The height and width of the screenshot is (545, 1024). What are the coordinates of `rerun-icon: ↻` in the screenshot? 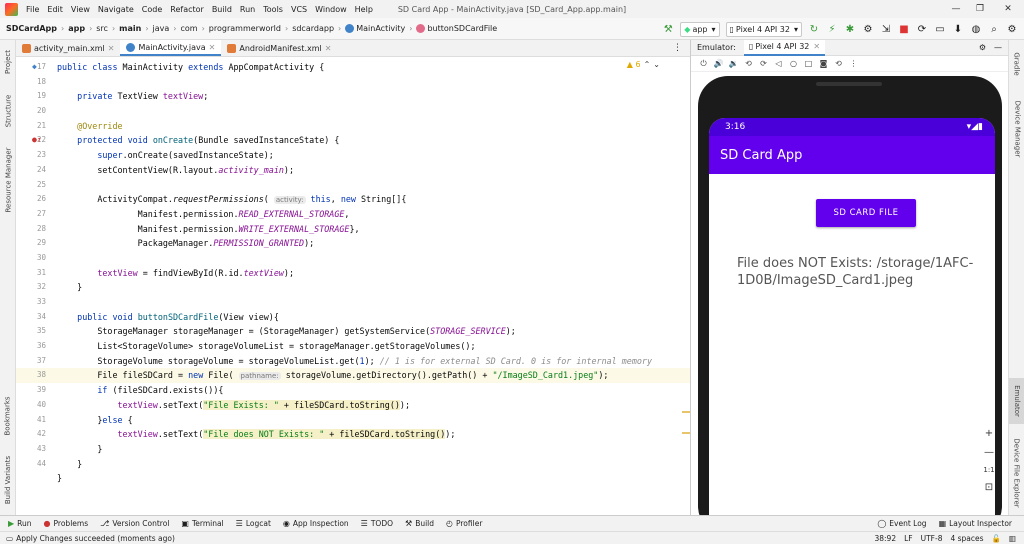 It's located at (814, 29).